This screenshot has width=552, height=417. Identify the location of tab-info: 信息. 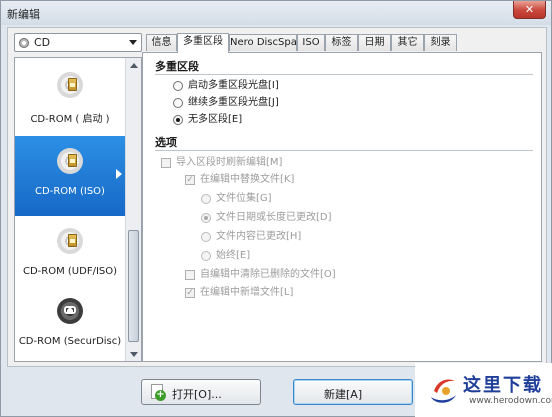
(161, 42).